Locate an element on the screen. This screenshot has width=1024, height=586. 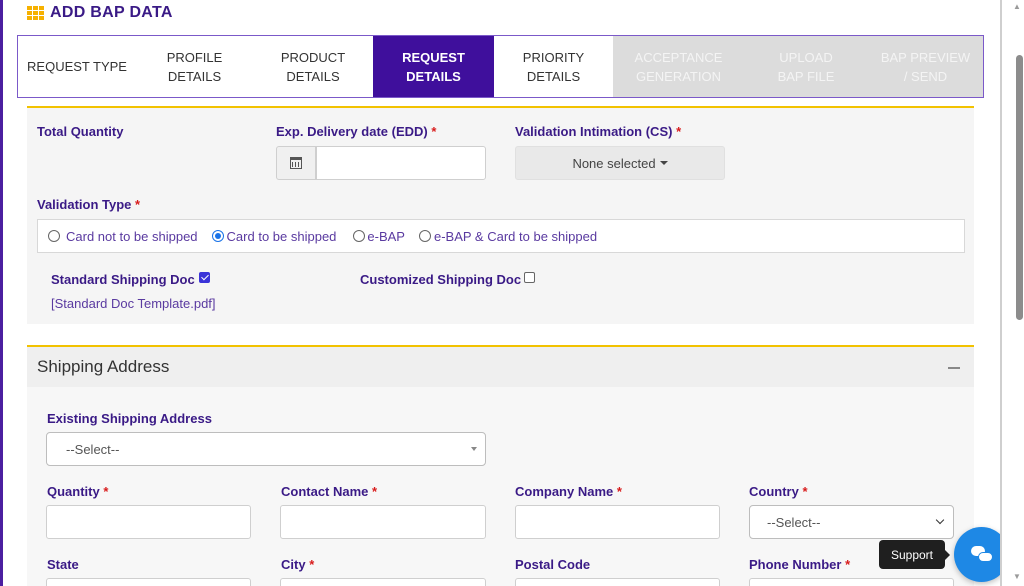
phone-number-input is located at coordinates (851, 582).